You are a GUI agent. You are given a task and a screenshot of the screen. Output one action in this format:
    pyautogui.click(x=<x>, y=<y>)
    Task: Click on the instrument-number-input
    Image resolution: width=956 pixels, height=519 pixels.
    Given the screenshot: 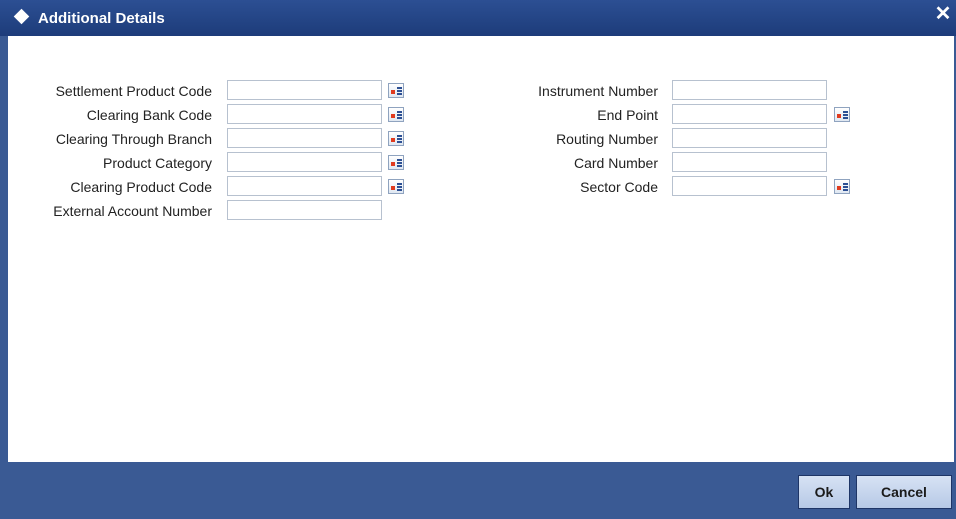 What is the action you would take?
    pyautogui.click(x=749, y=90)
    